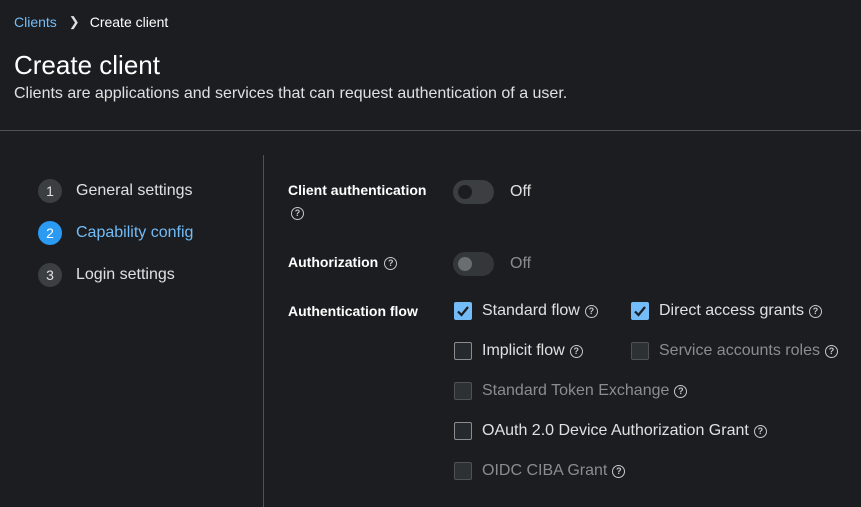 This screenshot has height=507, width=861. Describe the element at coordinates (125, 274) in the screenshot. I see `step-label: Login settings` at that location.